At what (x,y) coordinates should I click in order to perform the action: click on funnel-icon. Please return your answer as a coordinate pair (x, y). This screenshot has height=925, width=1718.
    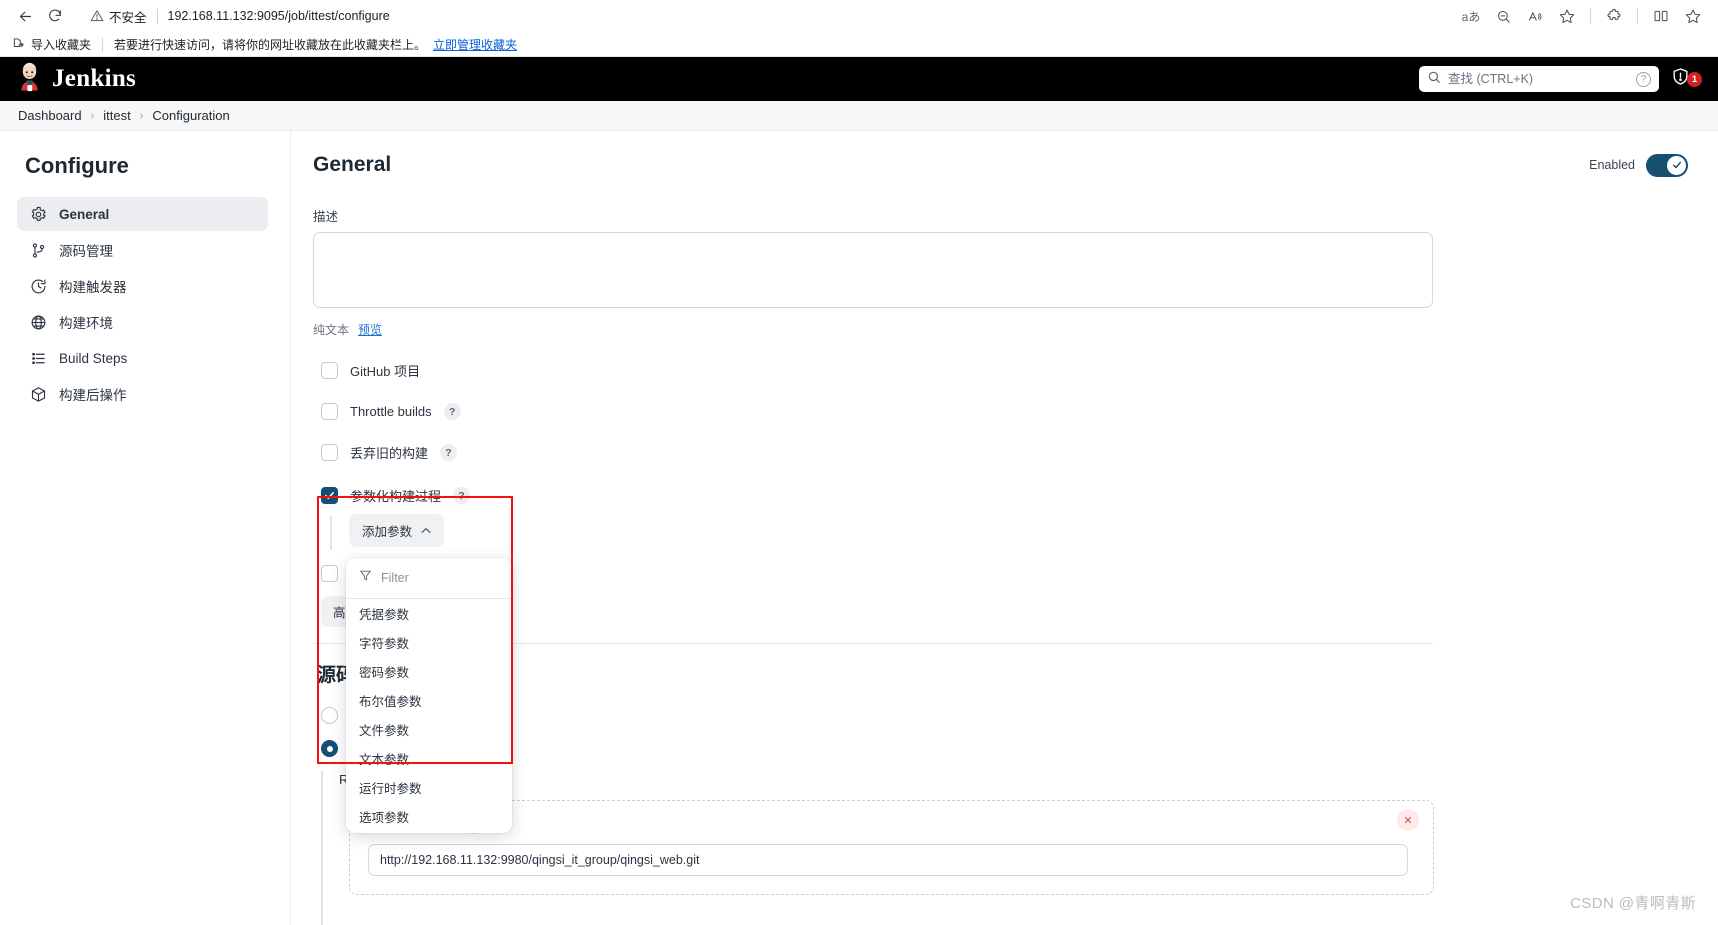
    Looking at the image, I should click on (365, 578).